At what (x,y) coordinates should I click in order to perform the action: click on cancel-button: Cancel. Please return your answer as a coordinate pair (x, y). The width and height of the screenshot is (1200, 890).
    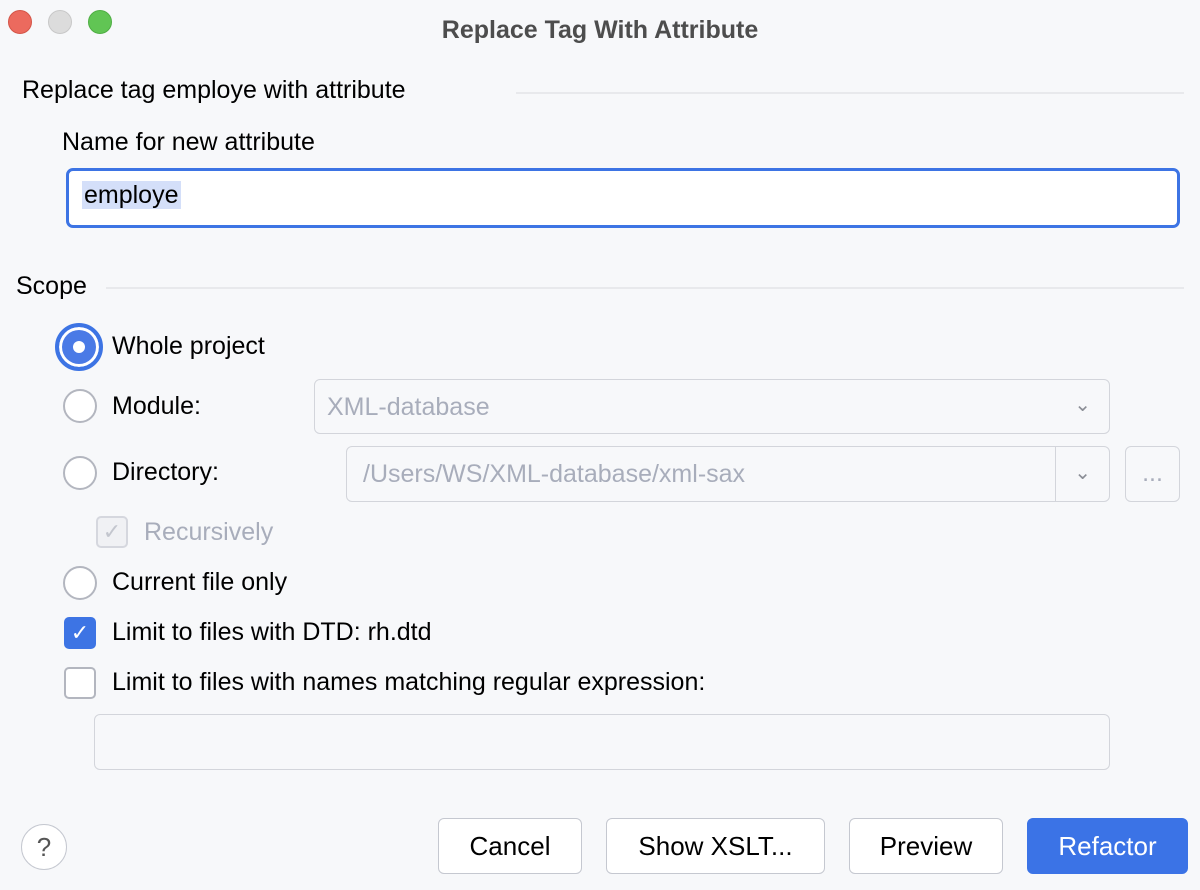
    Looking at the image, I should click on (510, 846).